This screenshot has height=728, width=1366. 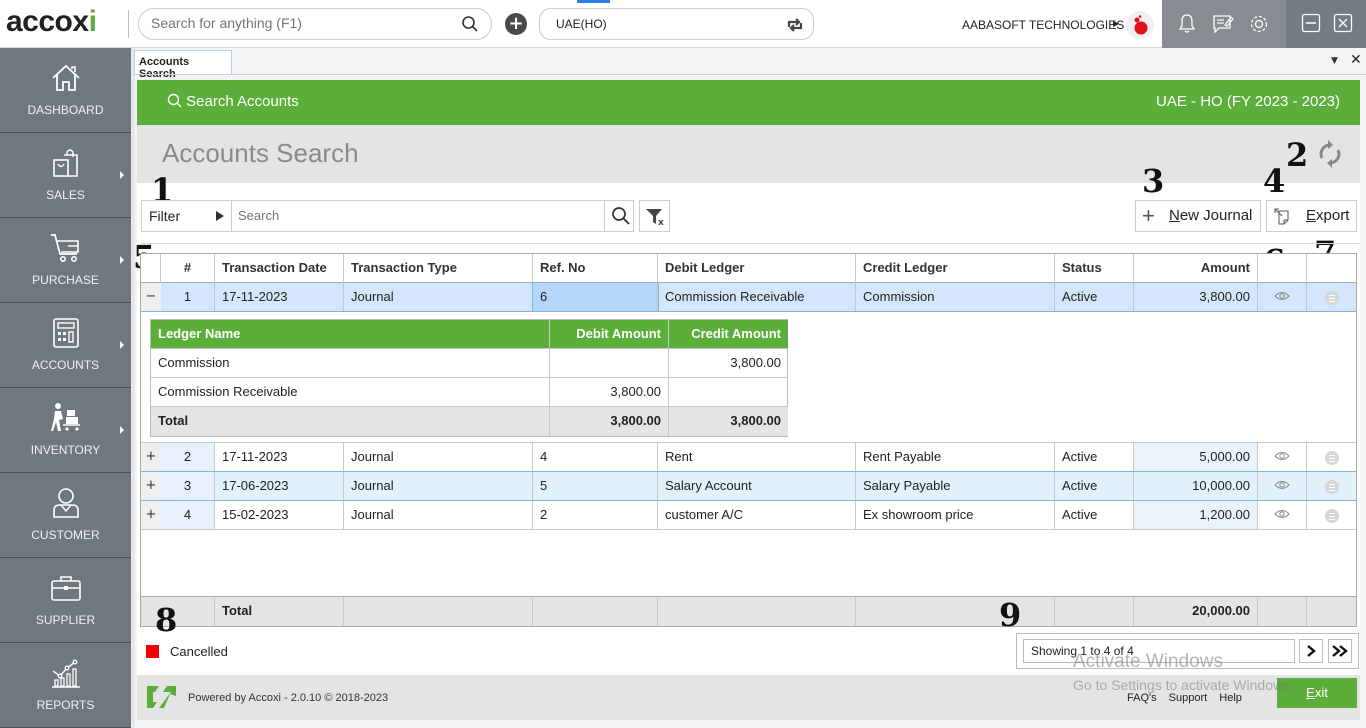 I want to click on close-tab-icon: ✕, so click(x=1356, y=60).